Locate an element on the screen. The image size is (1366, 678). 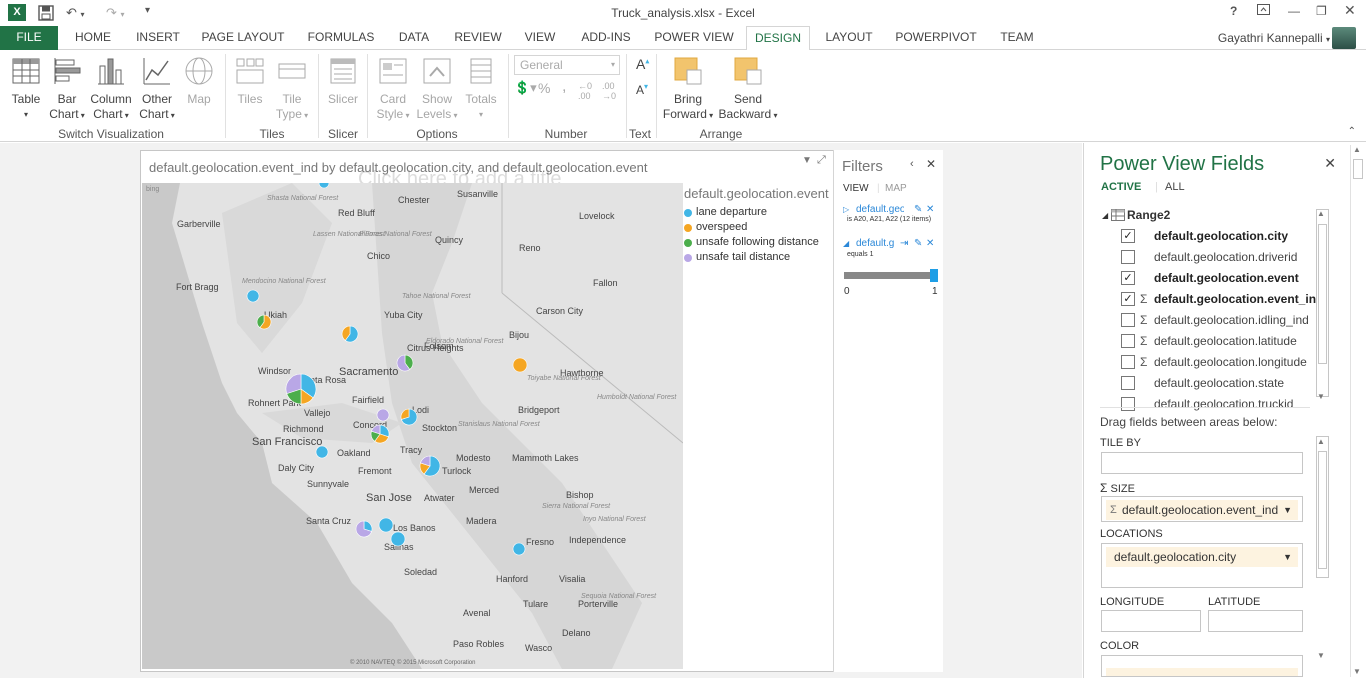
tab-powerpivot: POWERPIVOT is located at coordinates (936, 38).